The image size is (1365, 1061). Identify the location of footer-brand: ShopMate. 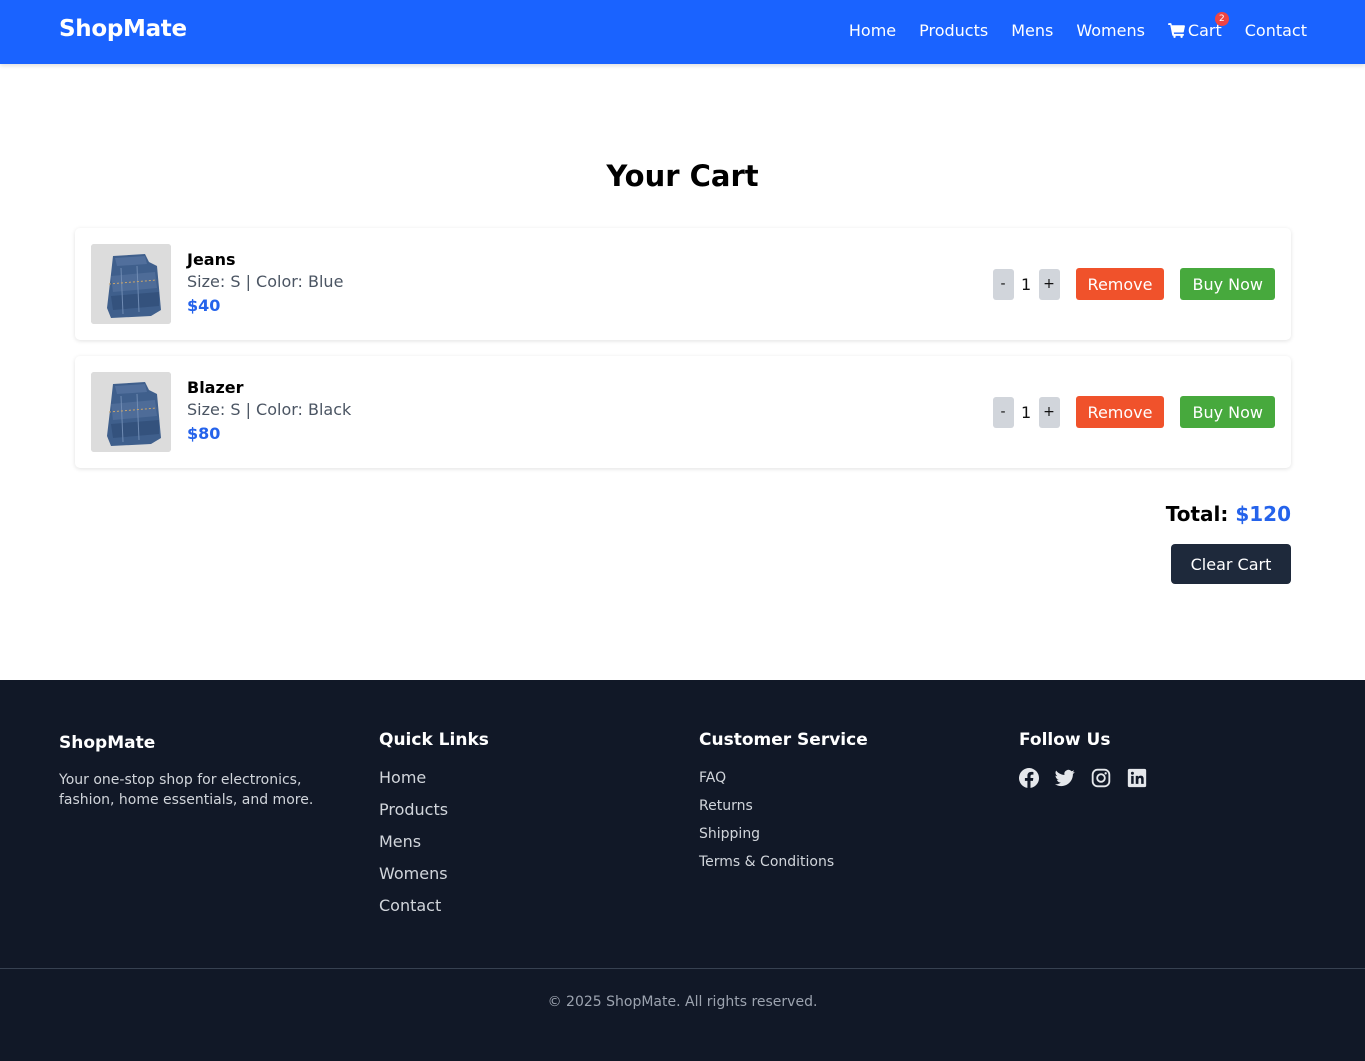
(107, 743).